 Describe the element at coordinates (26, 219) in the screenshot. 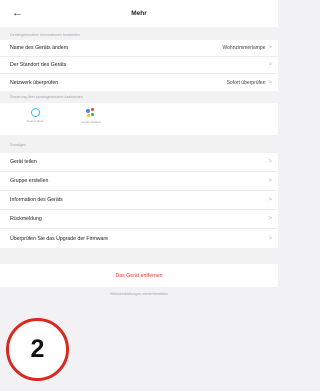

I see `row-label: Rückmeldung` at that location.